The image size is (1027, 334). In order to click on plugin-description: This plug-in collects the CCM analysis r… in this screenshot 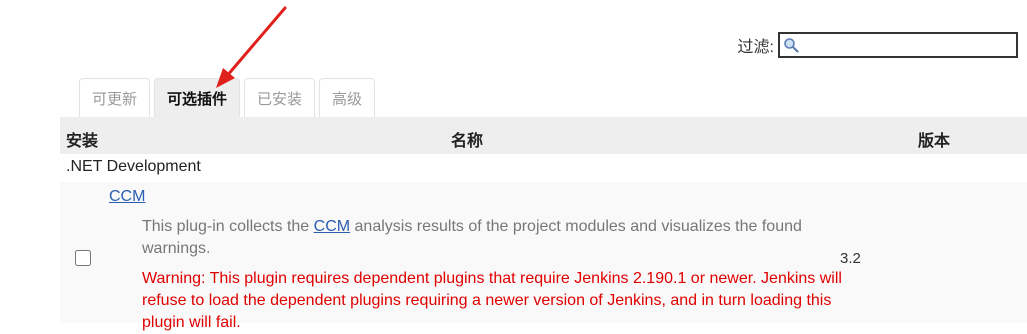, I will do `click(487, 238)`.